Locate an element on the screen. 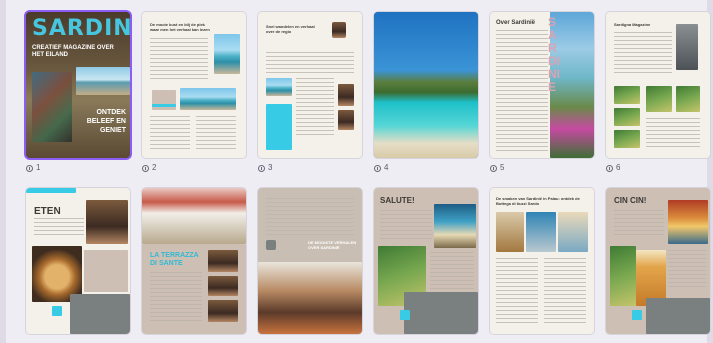 This screenshot has height=343, width=713. page-heading: ETEN is located at coordinates (47, 211).